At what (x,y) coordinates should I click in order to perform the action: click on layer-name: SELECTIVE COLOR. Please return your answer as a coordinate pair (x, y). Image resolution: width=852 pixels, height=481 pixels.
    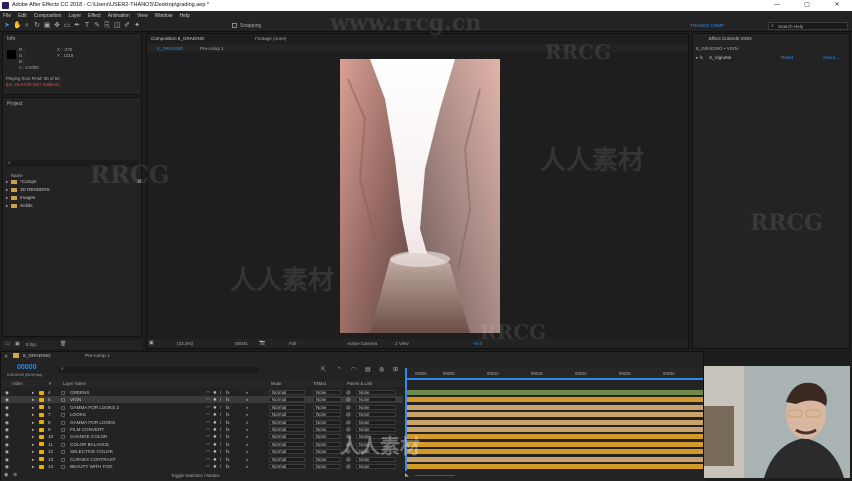
    Looking at the image, I should click on (91, 451).